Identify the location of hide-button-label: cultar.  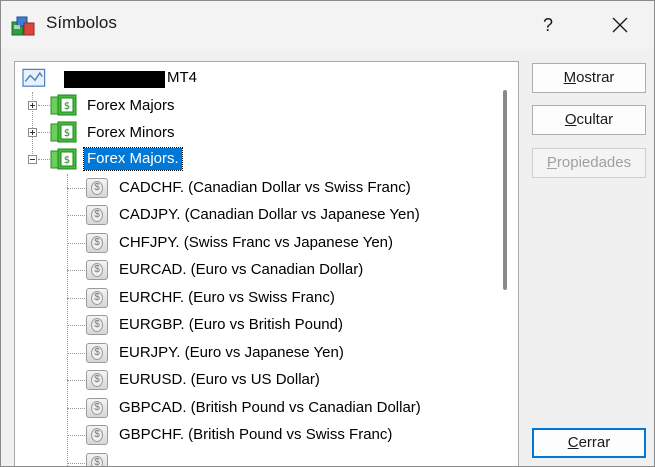
(595, 119).